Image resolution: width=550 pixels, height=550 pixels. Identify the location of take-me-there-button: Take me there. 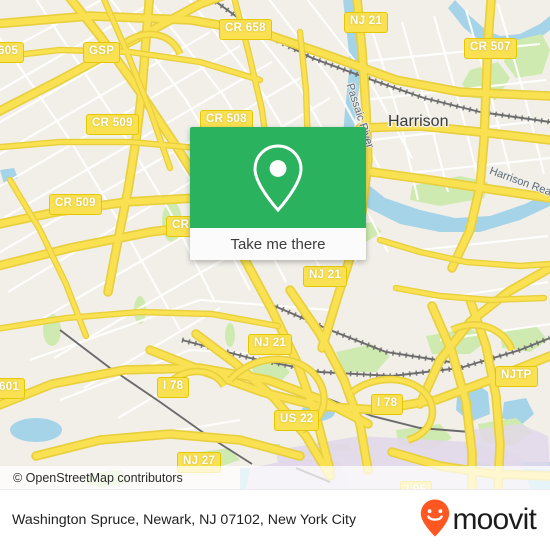
(278, 244).